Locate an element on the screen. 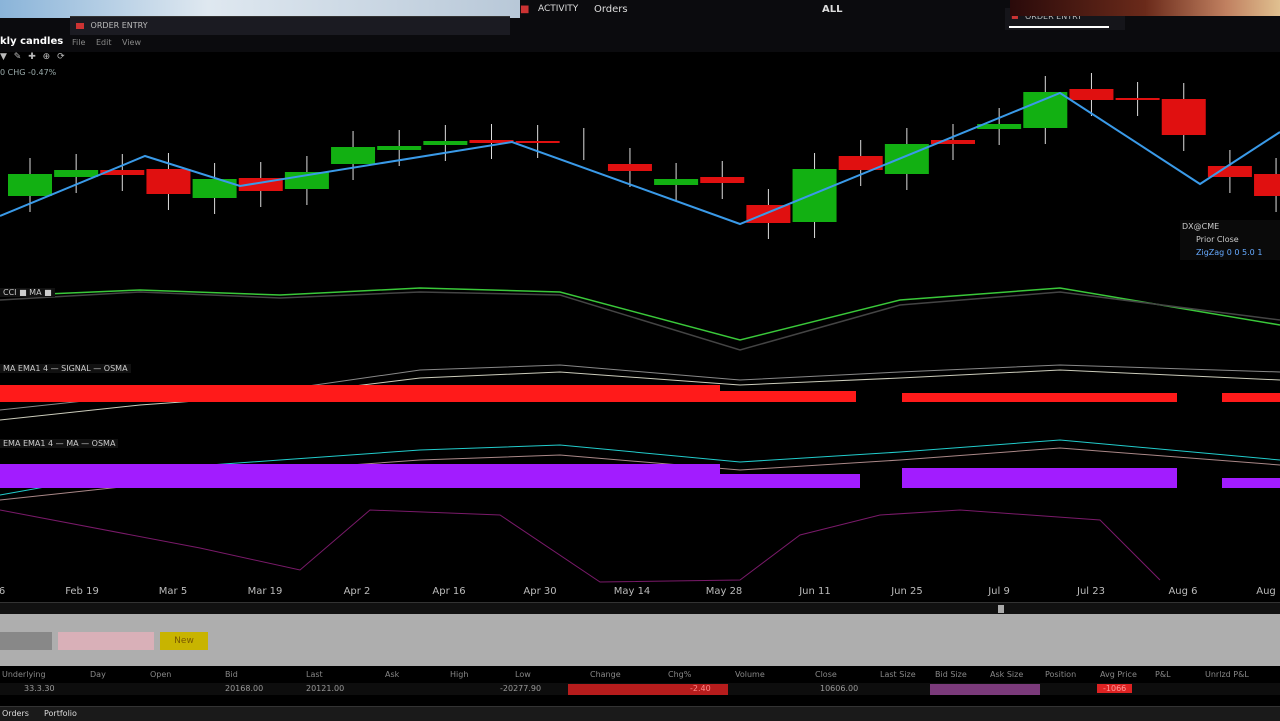 The image size is (1280, 721). col-header: Ask Size is located at coordinates (1006, 674).